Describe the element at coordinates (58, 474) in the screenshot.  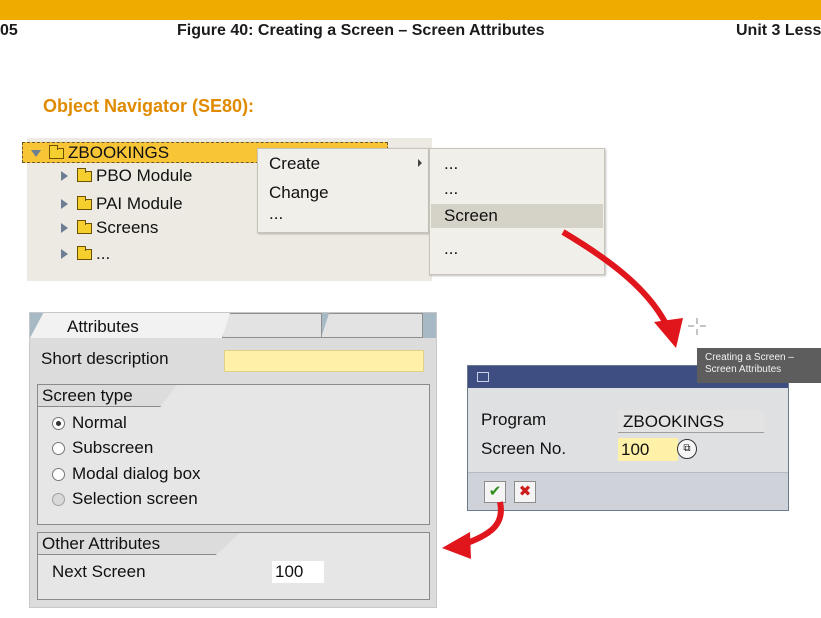
I see `radio-modal-dialog-box` at that location.